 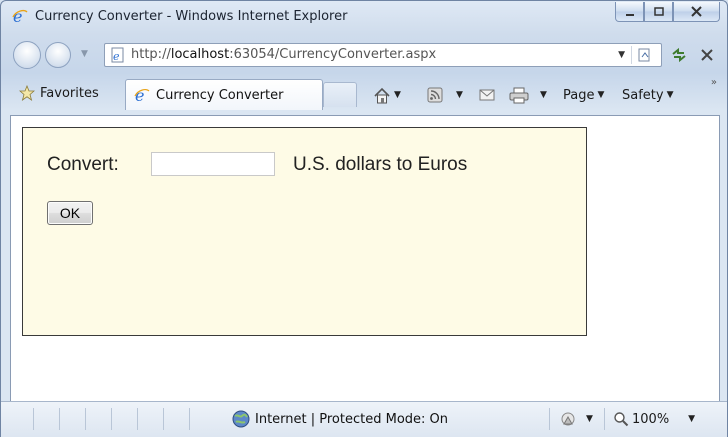 I want to click on mail-icon, so click(x=487, y=95).